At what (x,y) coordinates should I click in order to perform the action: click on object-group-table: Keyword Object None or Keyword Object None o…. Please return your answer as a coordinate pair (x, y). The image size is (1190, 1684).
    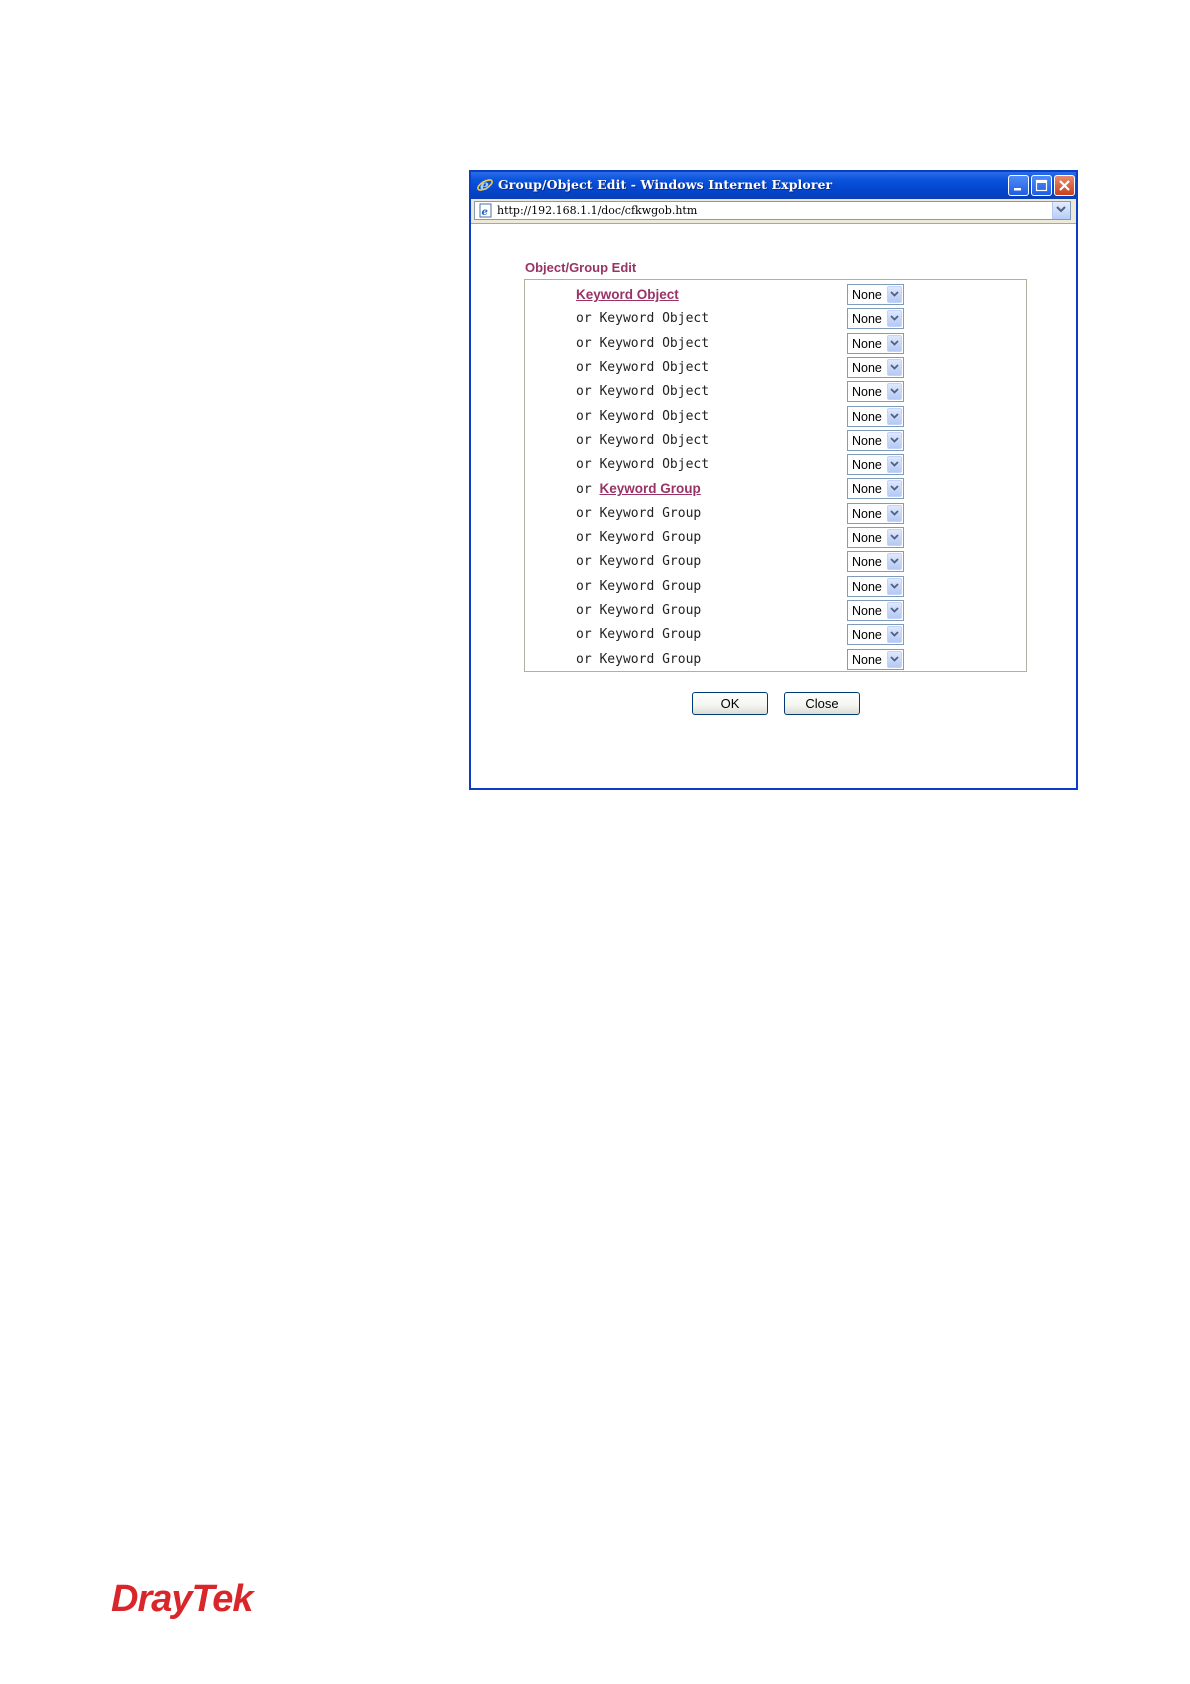
    Looking at the image, I should click on (775, 475).